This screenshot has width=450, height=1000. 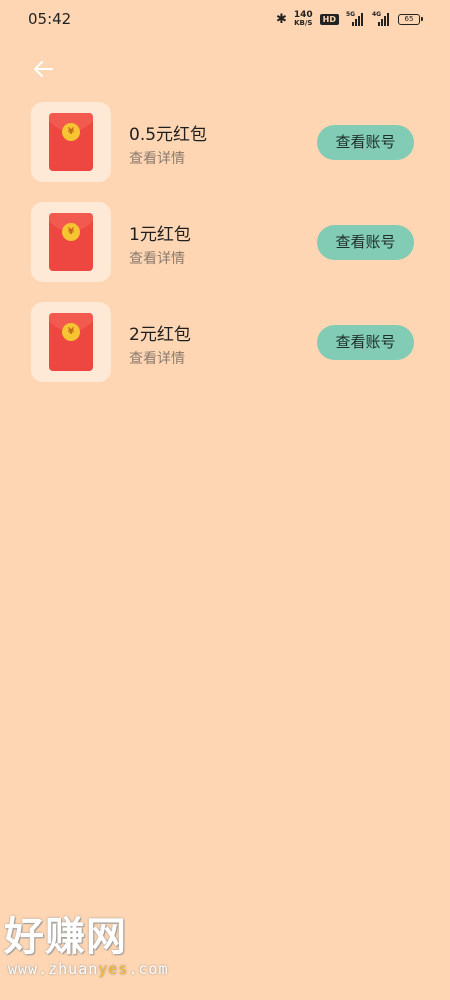 I want to click on back-button, so click(x=43, y=69).